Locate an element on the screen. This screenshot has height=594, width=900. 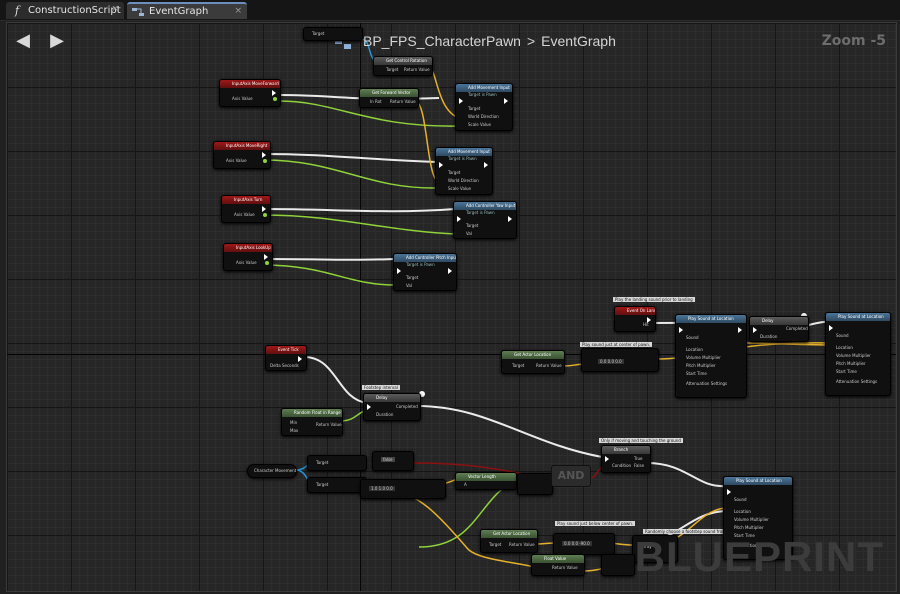
node-title: Get Forward Vector is located at coordinates (389, 93).